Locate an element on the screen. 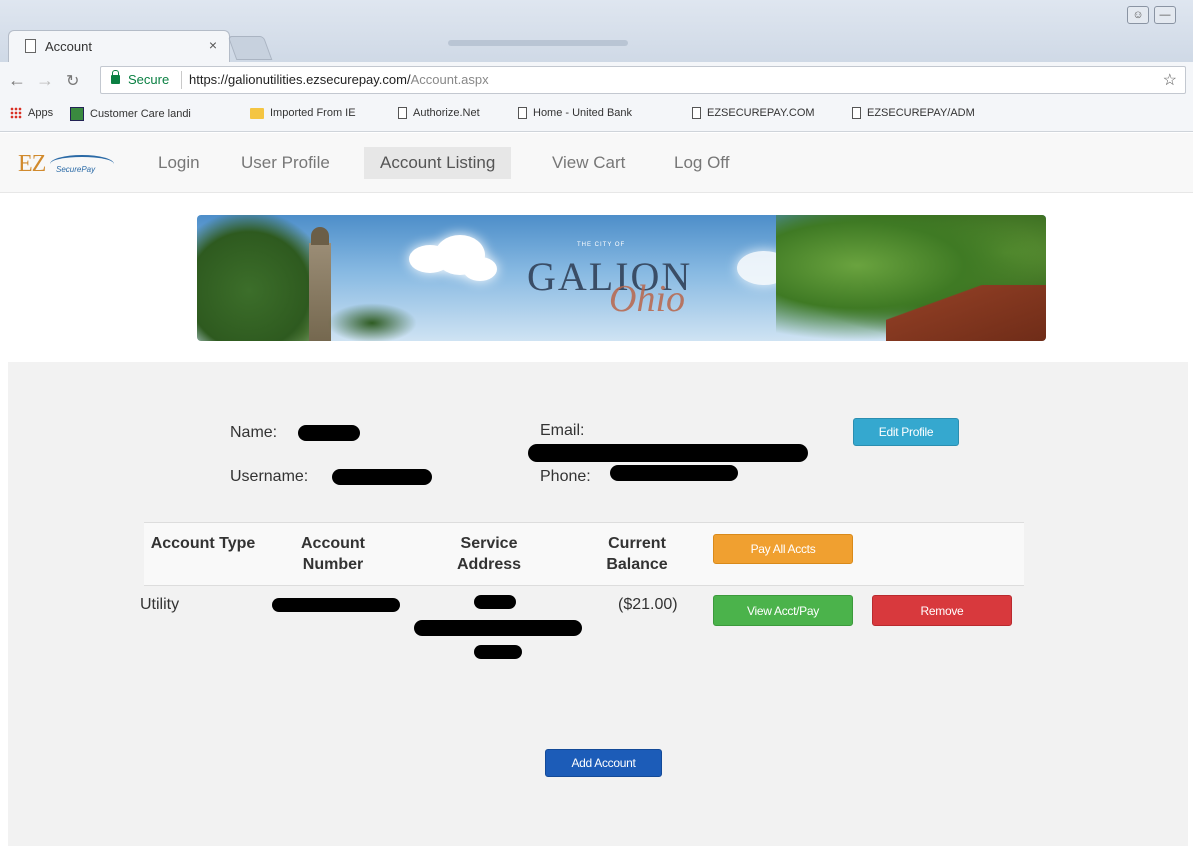 The height and width of the screenshot is (846, 1193). phone-label: Phone: is located at coordinates (565, 476).